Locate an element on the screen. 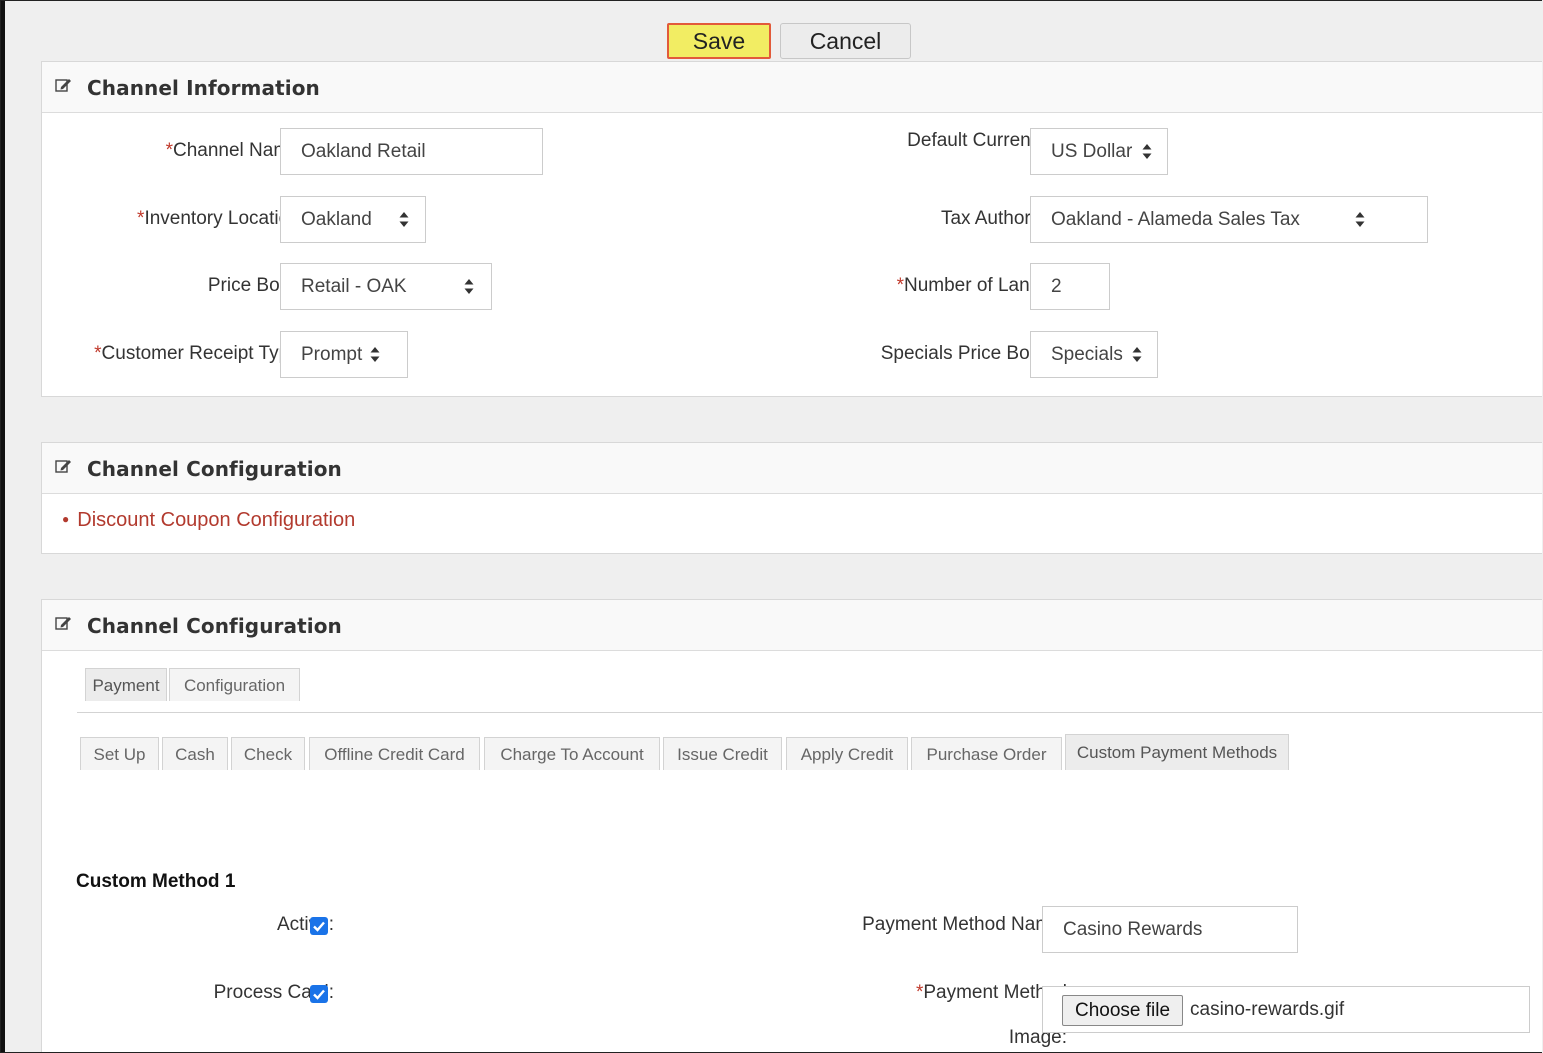 The width and height of the screenshot is (1543, 1053). tab-divider is located at coordinates (809, 712).